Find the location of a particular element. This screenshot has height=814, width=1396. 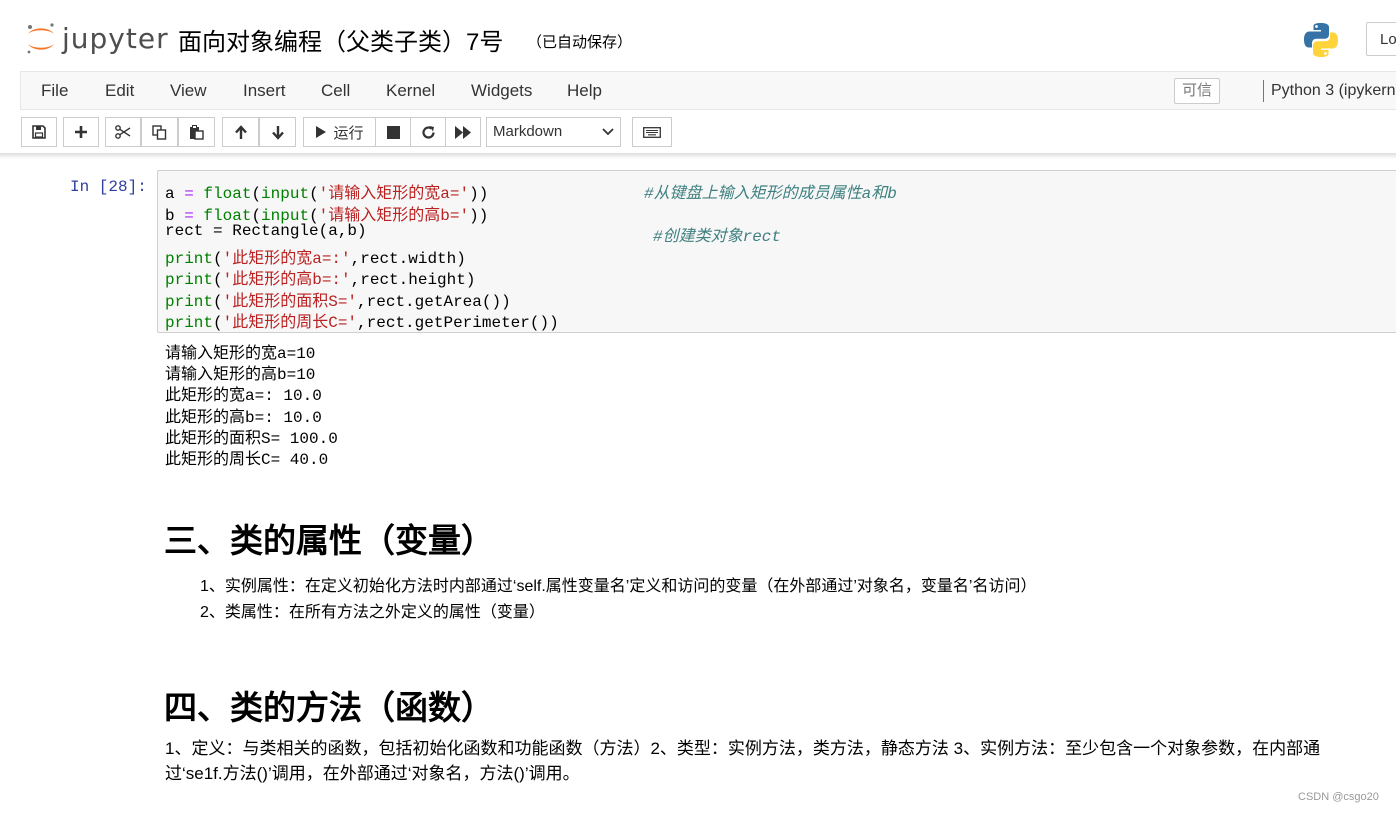

python-logo-icon is located at coordinates (1321, 40).